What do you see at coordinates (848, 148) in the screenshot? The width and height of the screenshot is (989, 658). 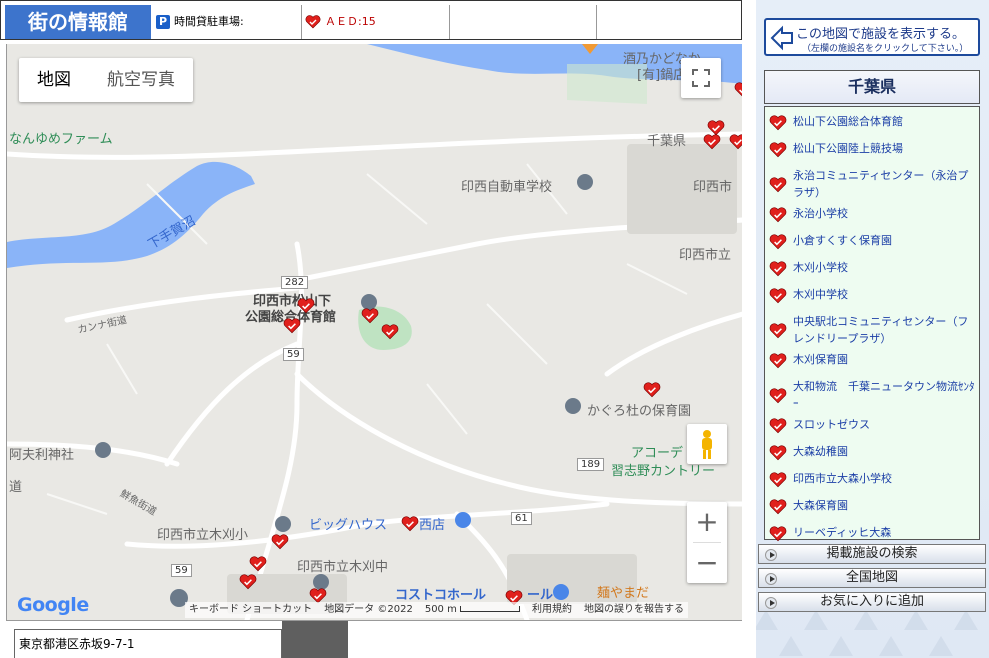 I see `facility-name: 松山下公園陸上競技場` at bounding box center [848, 148].